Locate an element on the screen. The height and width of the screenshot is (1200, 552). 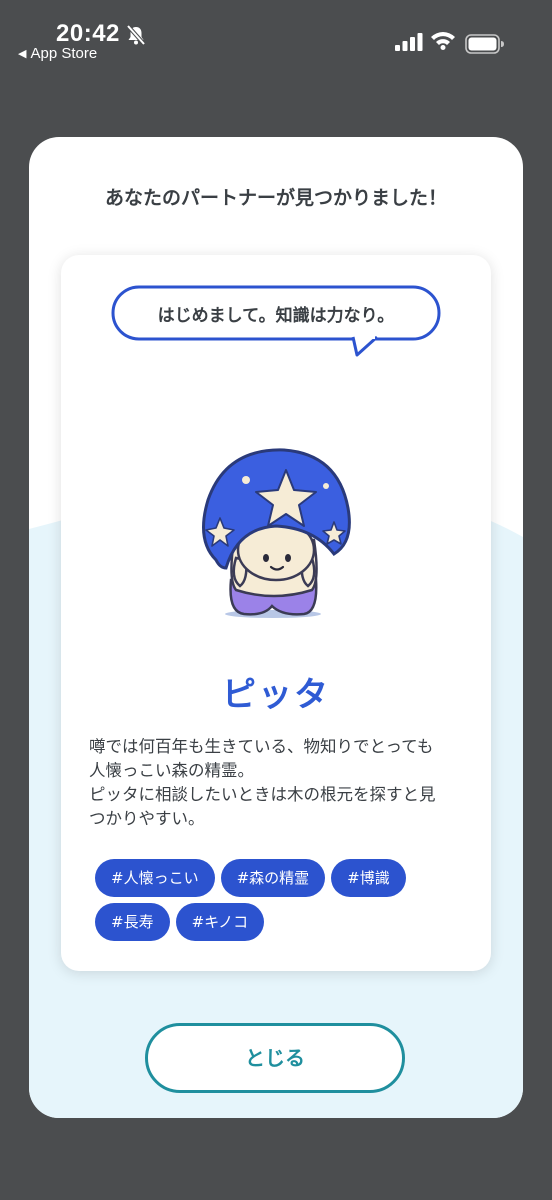
back-arrow-icon: ◀ is located at coordinates (22, 54).